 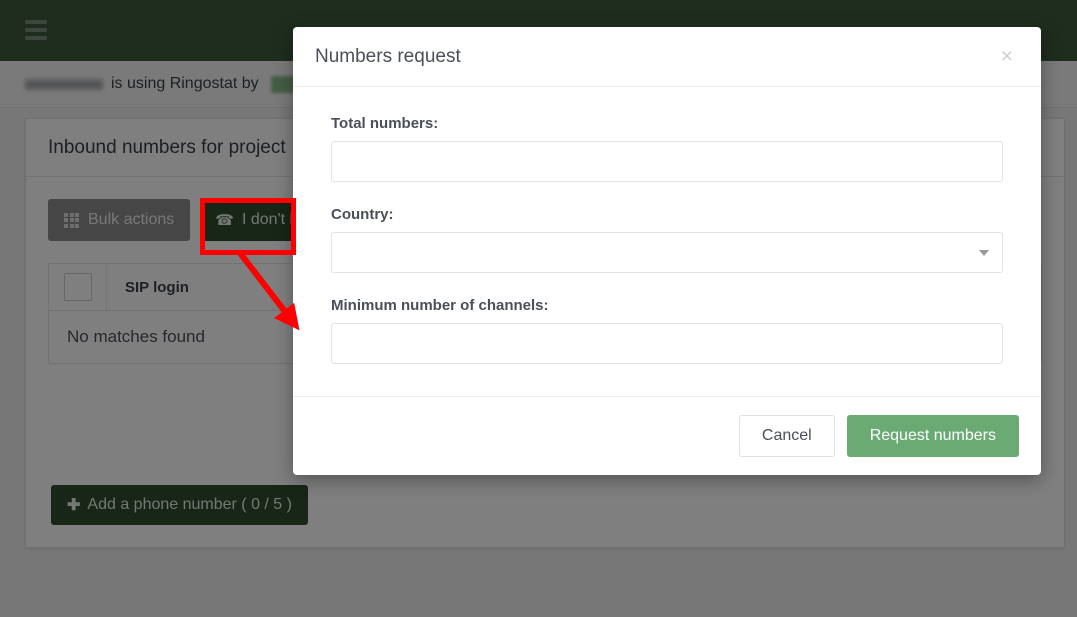 What do you see at coordinates (667, 435) in the screenshot?
I see `dialog-footer: Cancel Request numbers` at bounding box center [667, 435].